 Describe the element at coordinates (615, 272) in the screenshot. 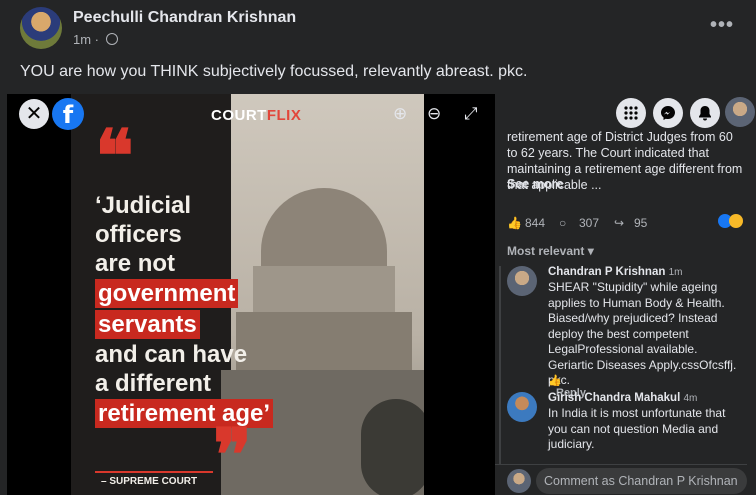

I see `commenter-name: Chandran P Krishnan 1m` at that location.